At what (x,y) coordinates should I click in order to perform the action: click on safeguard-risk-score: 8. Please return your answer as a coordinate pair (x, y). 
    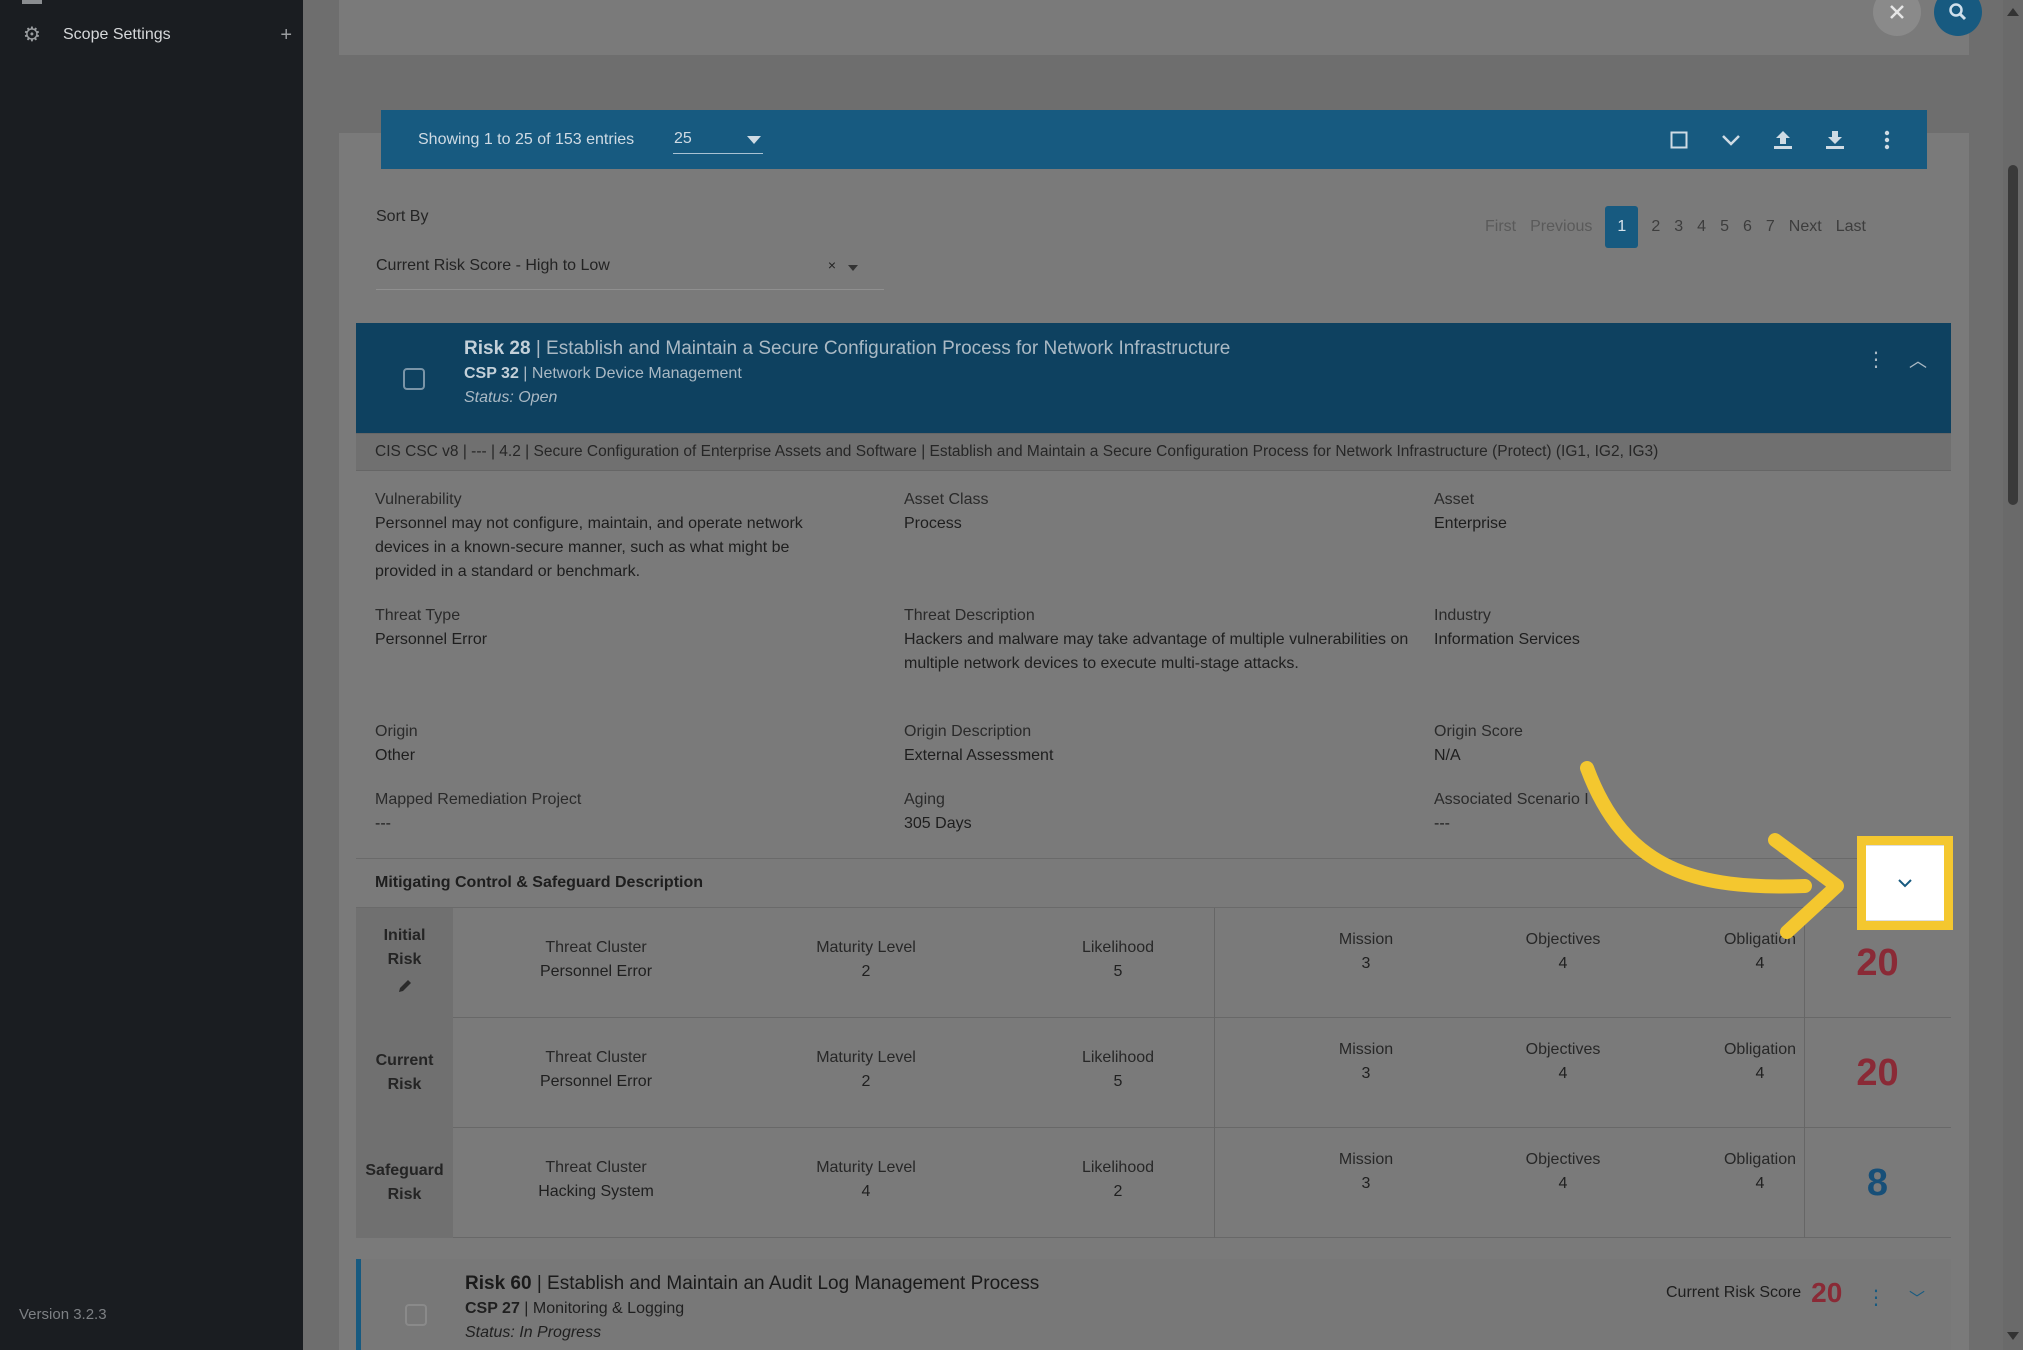
    Looking at the image, I should click on (1877, 1182).